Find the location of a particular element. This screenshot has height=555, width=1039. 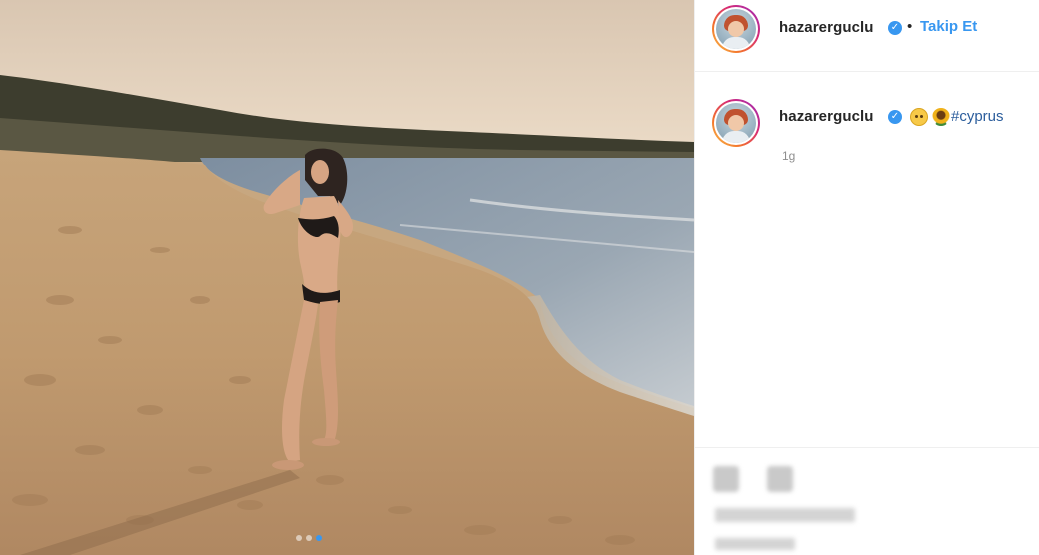

header-username: hazarerguclu is located at coordinates (826, 27).